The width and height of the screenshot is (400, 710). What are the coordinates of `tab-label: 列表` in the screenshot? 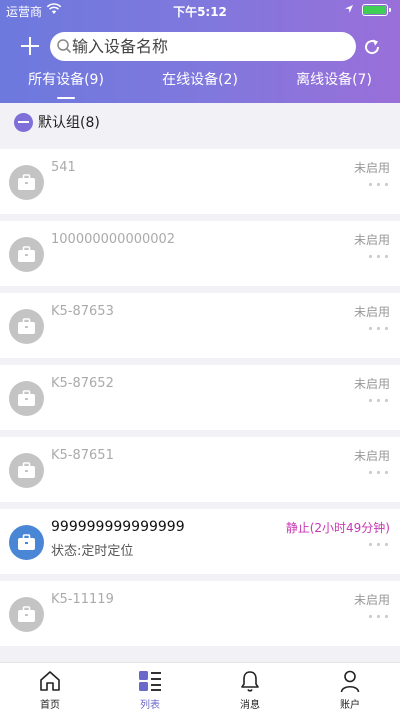 It's located at (150, 705).